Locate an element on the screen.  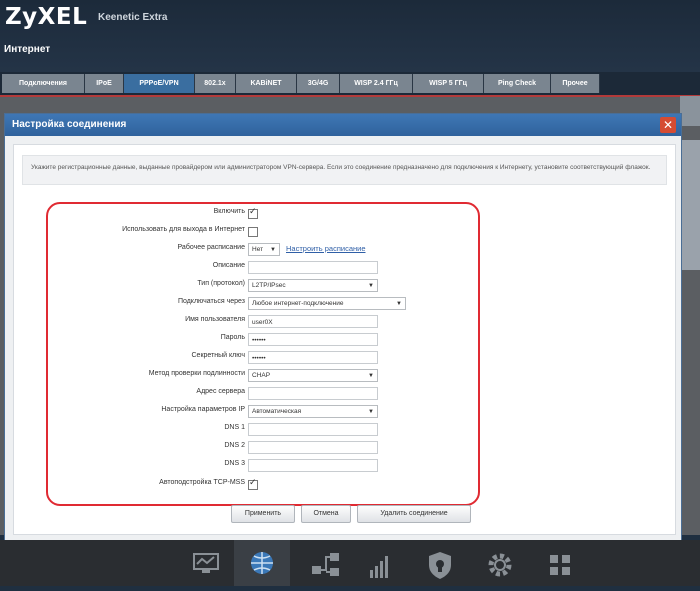
secret-label: Секретный ключ is located at coordinates (218, 355).